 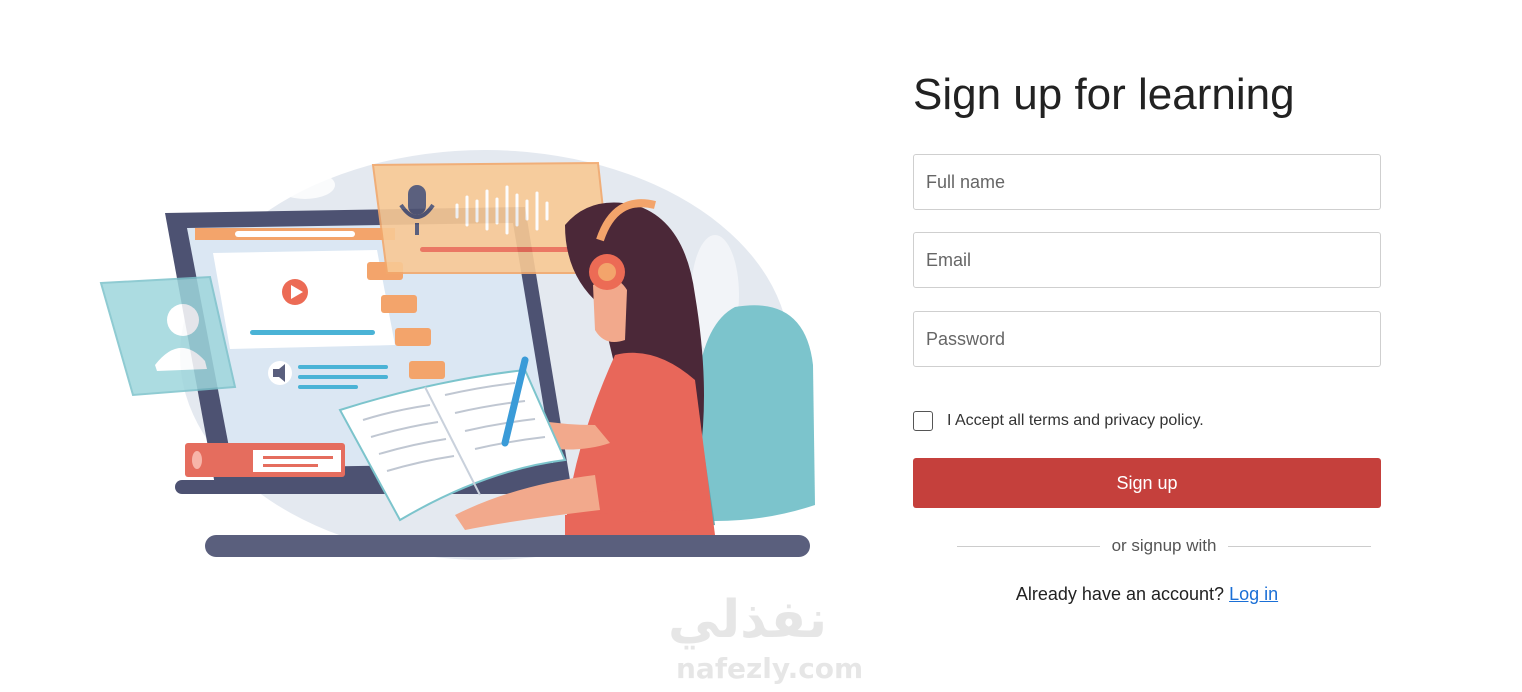 What do you see at coordinates (507, 546) in the screenshot?
I see `desk` at bounding box center [507, 546].